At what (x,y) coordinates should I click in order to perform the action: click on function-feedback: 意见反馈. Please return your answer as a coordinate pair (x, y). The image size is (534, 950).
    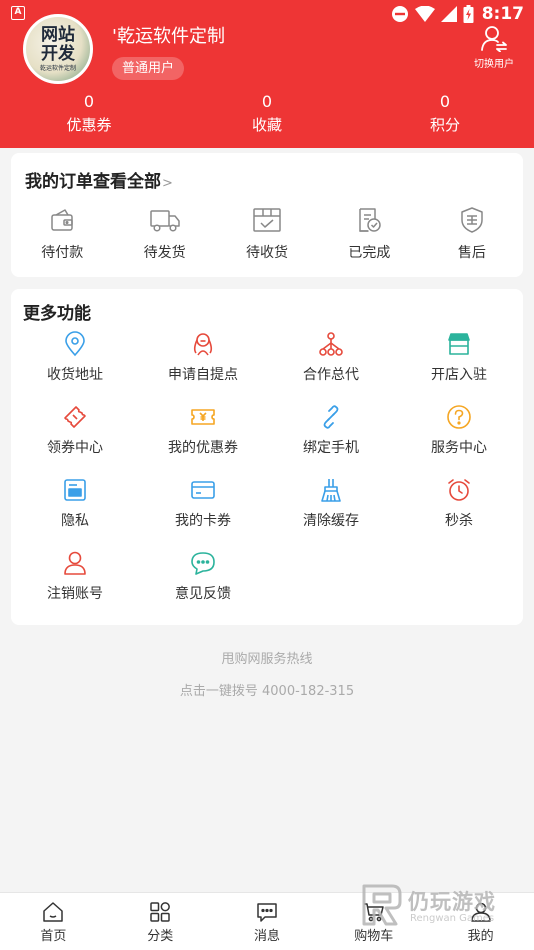
    Looking at the image, I should click on (203, 586).